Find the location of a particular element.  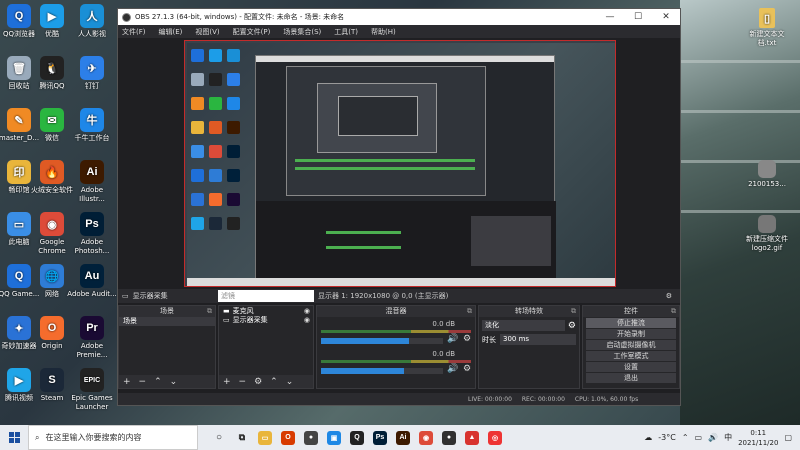

illustrator-icon: Ai is located at coordinates (403, 437).